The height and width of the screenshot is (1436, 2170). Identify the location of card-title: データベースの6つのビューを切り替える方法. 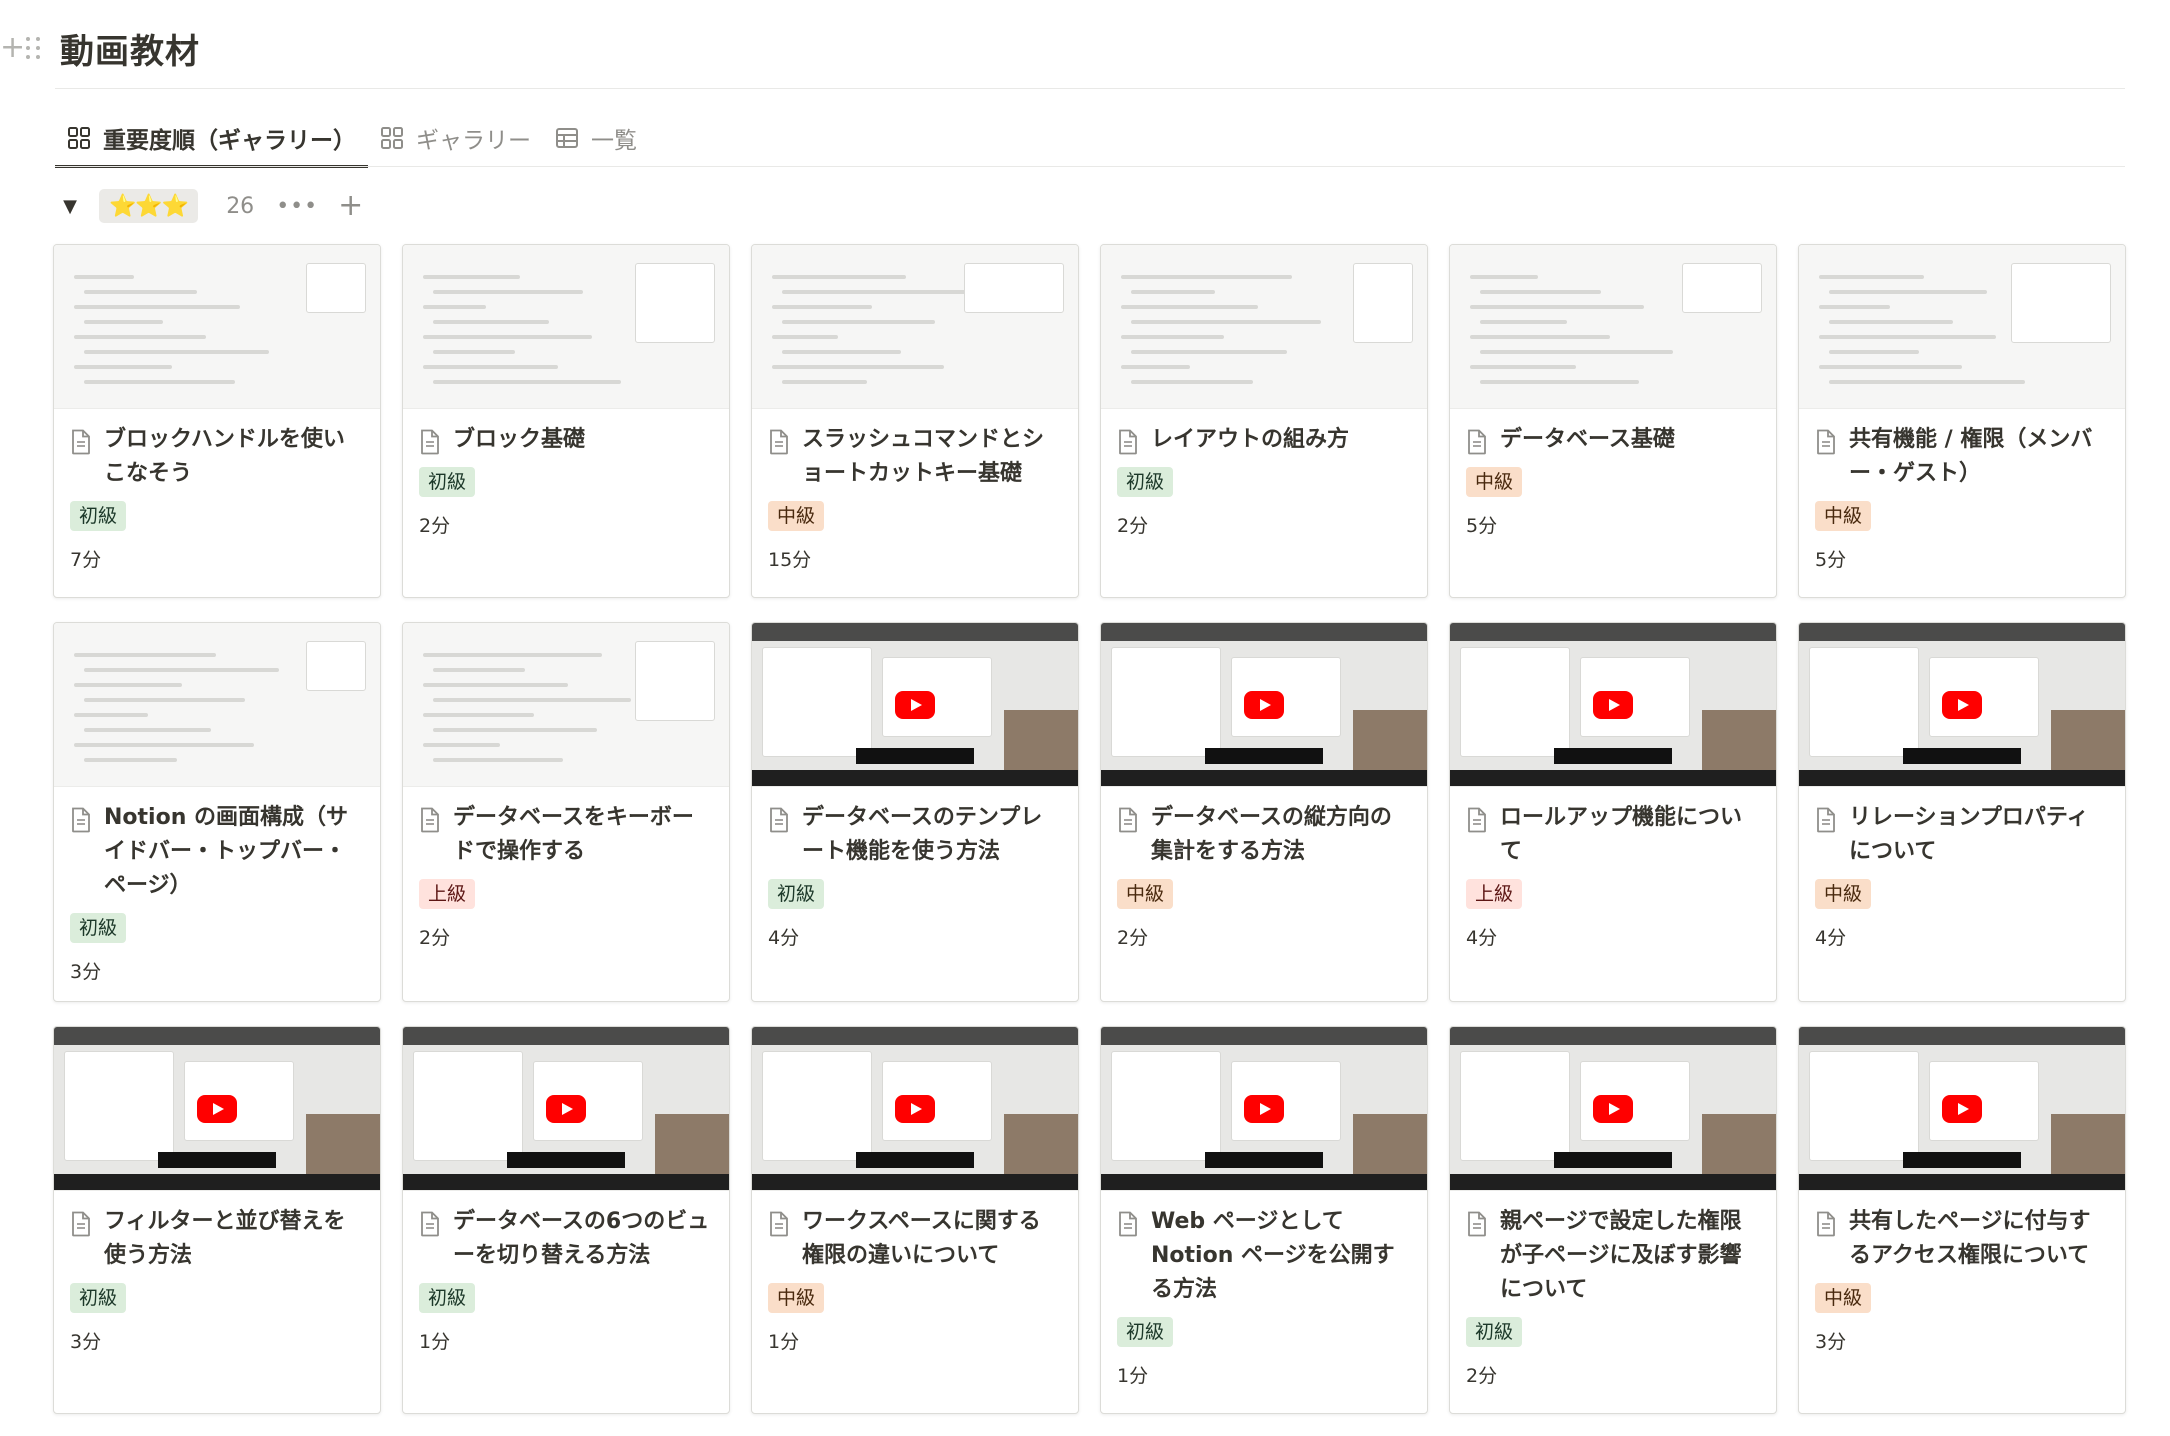
(581, 1238).